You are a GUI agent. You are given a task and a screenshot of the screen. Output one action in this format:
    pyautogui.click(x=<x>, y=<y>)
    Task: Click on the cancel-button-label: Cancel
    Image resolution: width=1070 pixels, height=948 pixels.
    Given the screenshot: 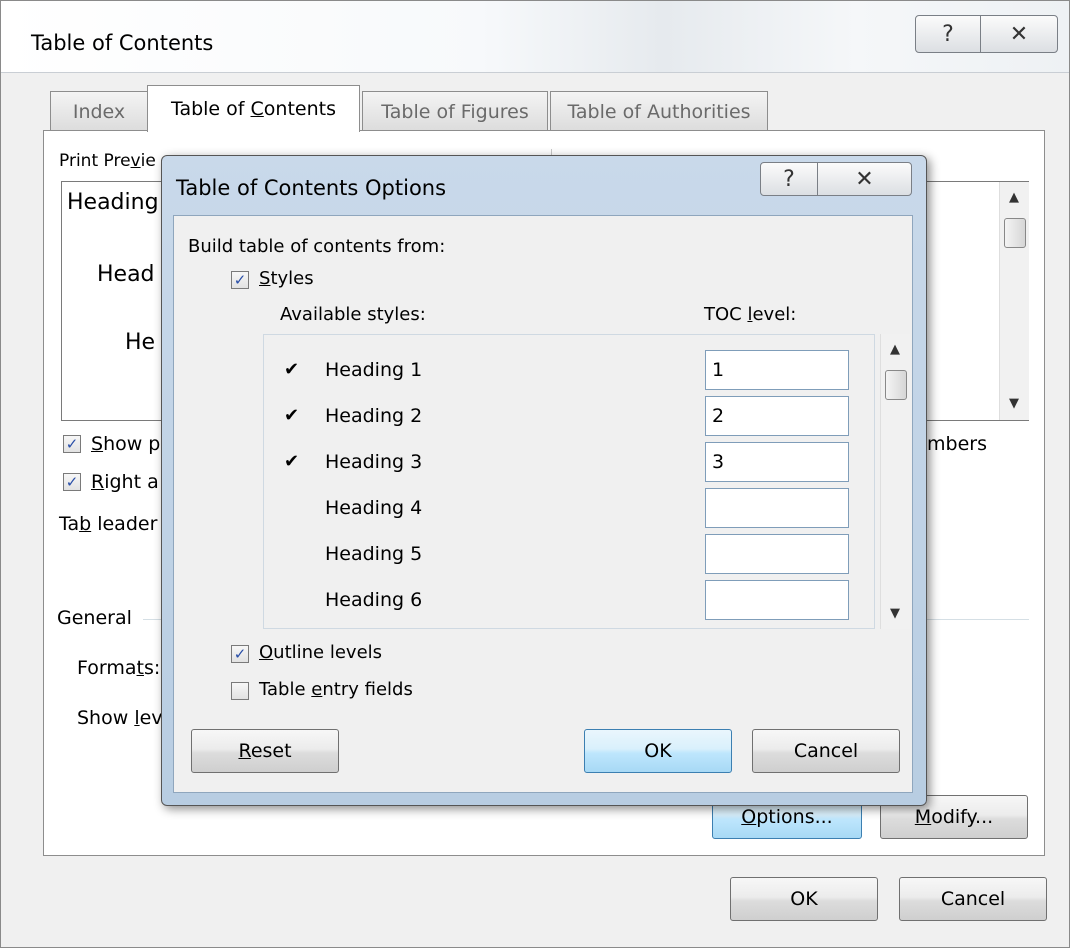 What is the action you would take?
    pyautogui.click(x=973, y=899)
    